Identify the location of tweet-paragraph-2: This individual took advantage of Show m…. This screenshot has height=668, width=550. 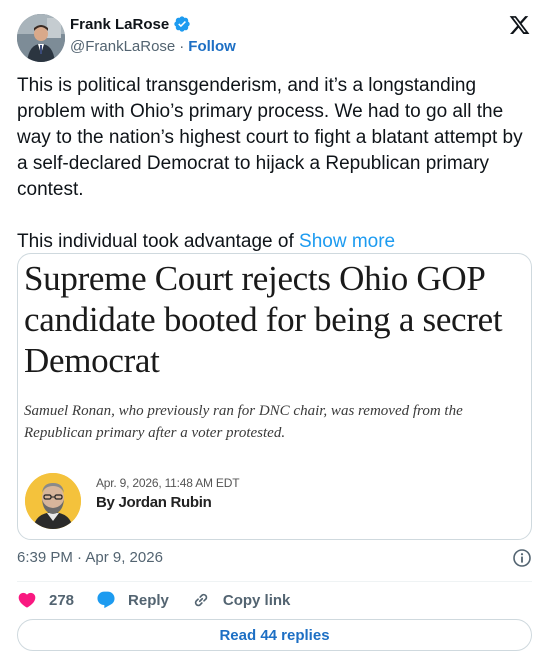
(277, 242).